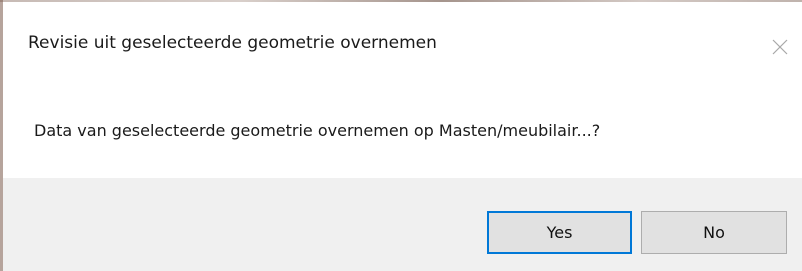 The height and width of the screenshot is (271, 802). I want to click on close-icon, so click(780, 47).